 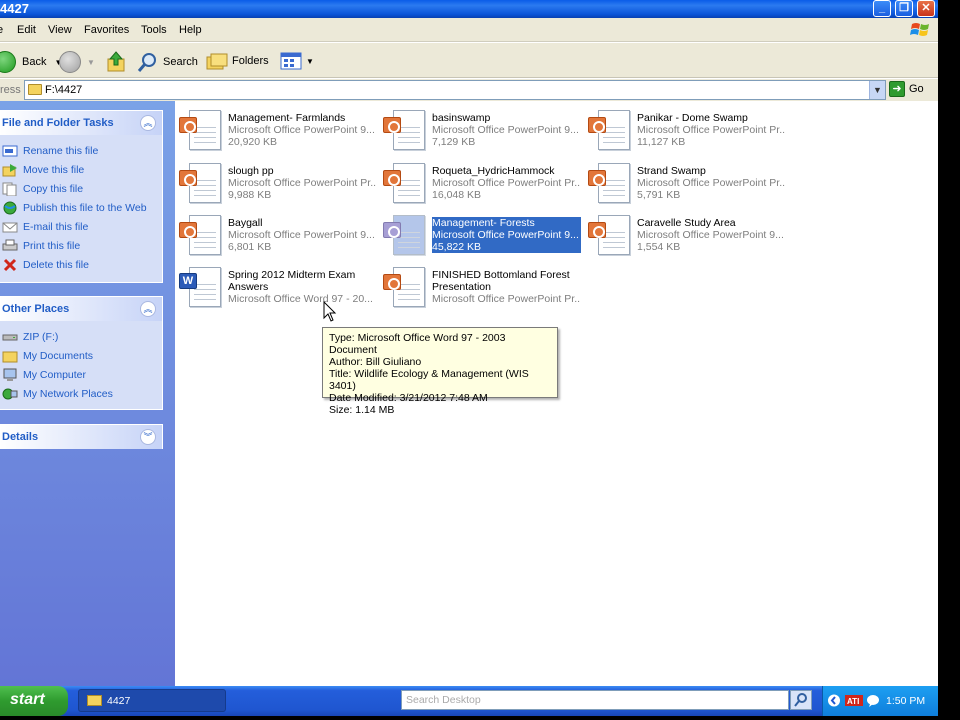 What do you see at coordinates (116, 62) in the screenshot?
I see `up-folder-button` at bounding box center [116, 62].